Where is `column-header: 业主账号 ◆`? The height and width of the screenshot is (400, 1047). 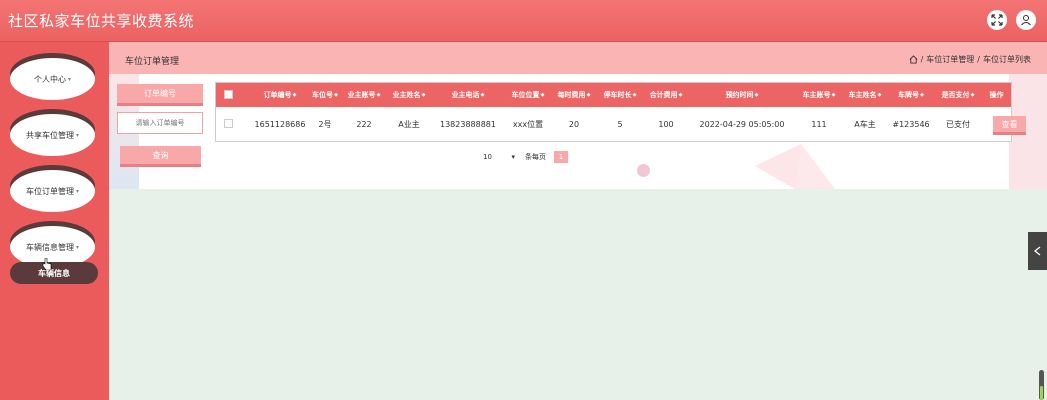 column-header: 业主账号 ◆ is located at coordinates (364, 95).